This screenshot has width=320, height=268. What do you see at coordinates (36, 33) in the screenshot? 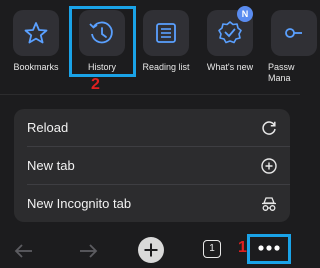
I see `star-icon` at bounding box center [36, 33].